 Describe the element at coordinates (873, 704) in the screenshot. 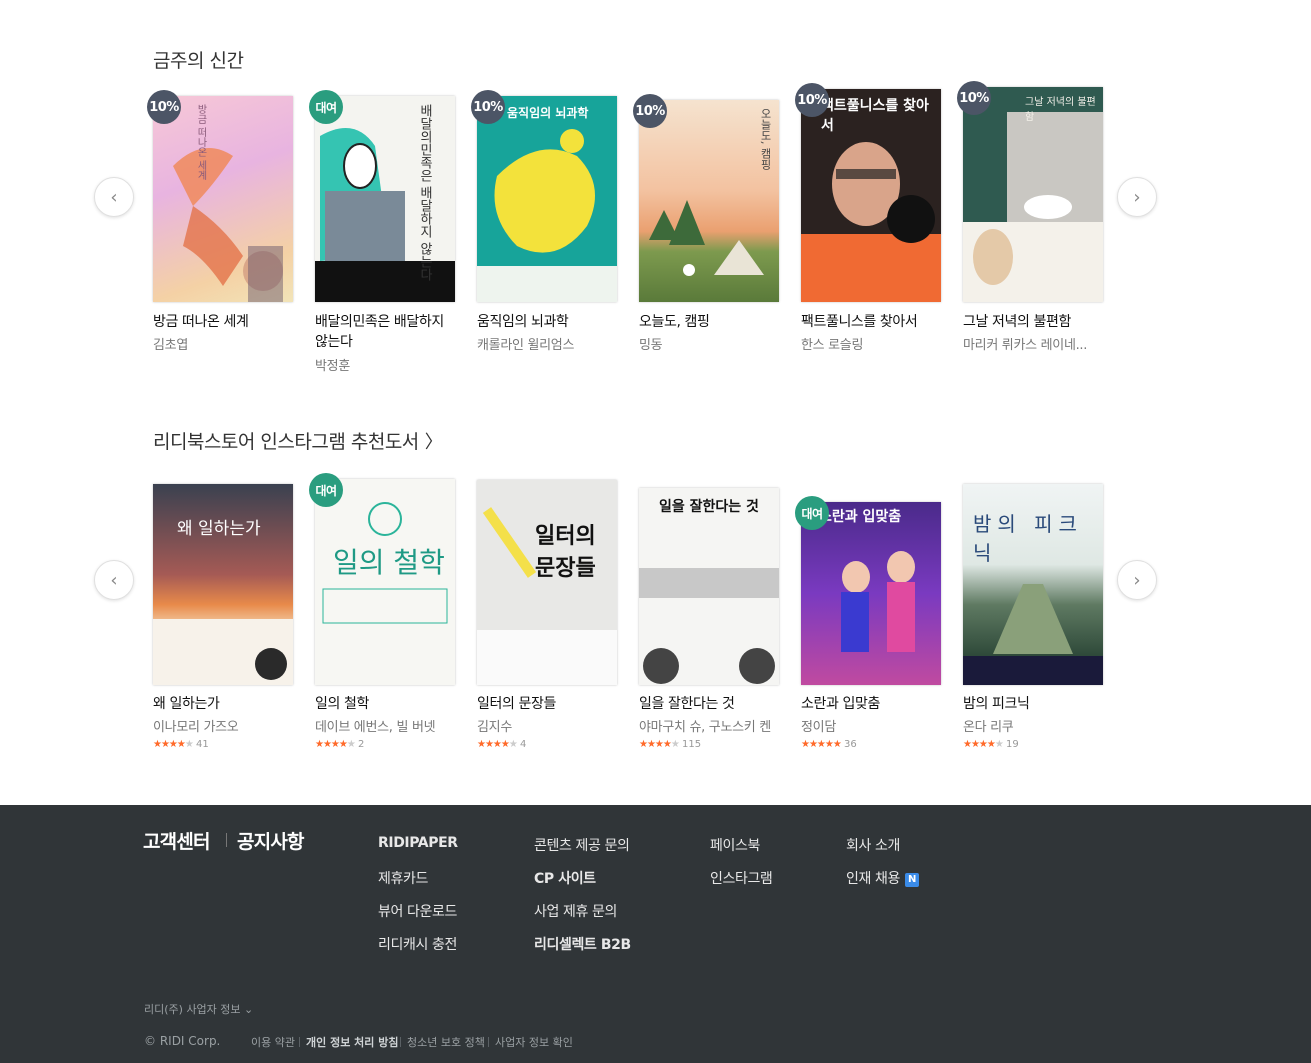

I see `book-title: 소란과 입맞춤` at that location.